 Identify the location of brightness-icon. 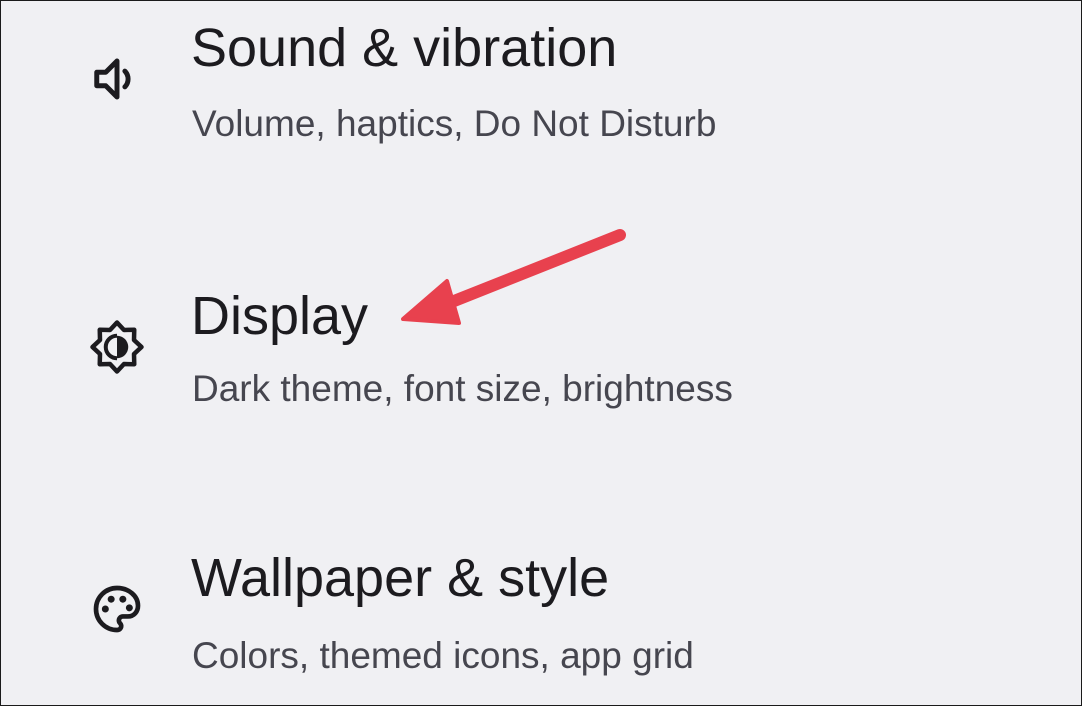
(117, 347).